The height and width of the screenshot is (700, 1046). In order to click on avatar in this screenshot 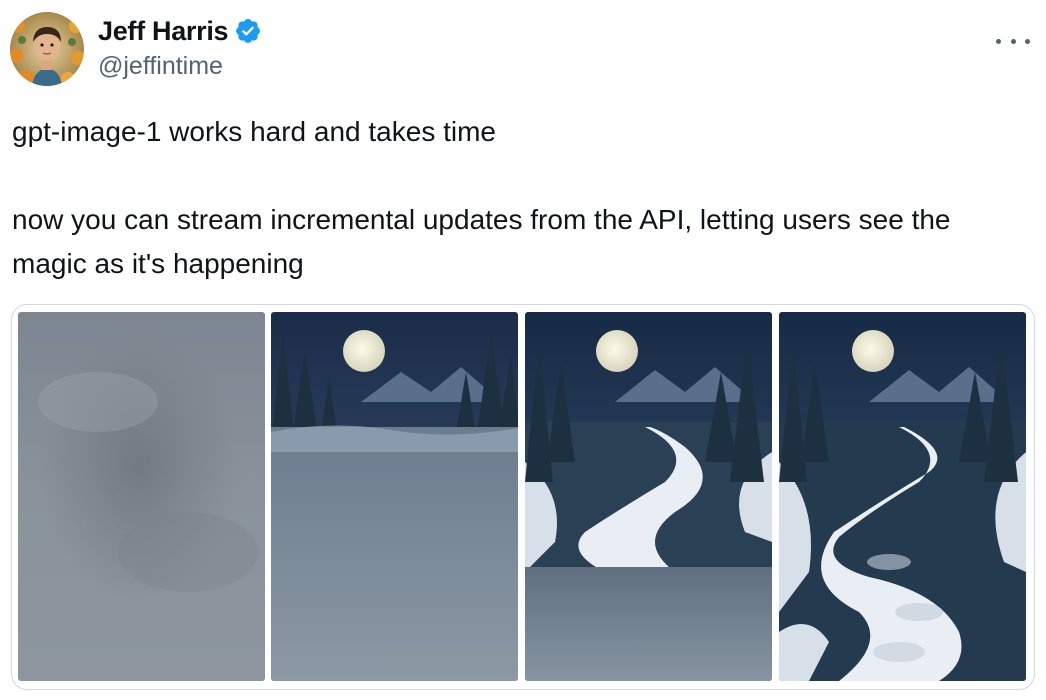, I will do `click(47, 49)`.